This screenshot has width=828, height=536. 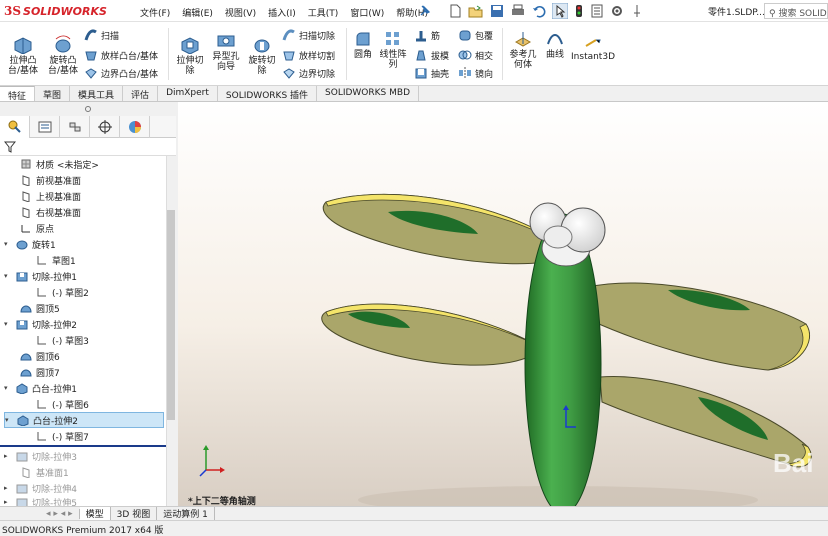 I want to click on traffic-light-icon, so click(x=579, y=11).